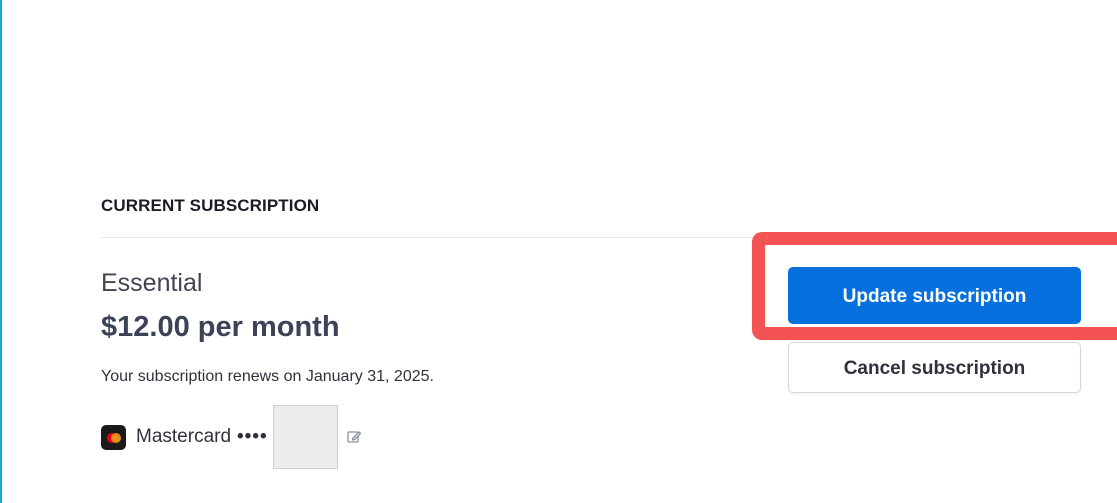  What do you see at coordinates (354, 437) in the screenshot?
I see `pencil-edit-icon` at bounding box center [354, 437].